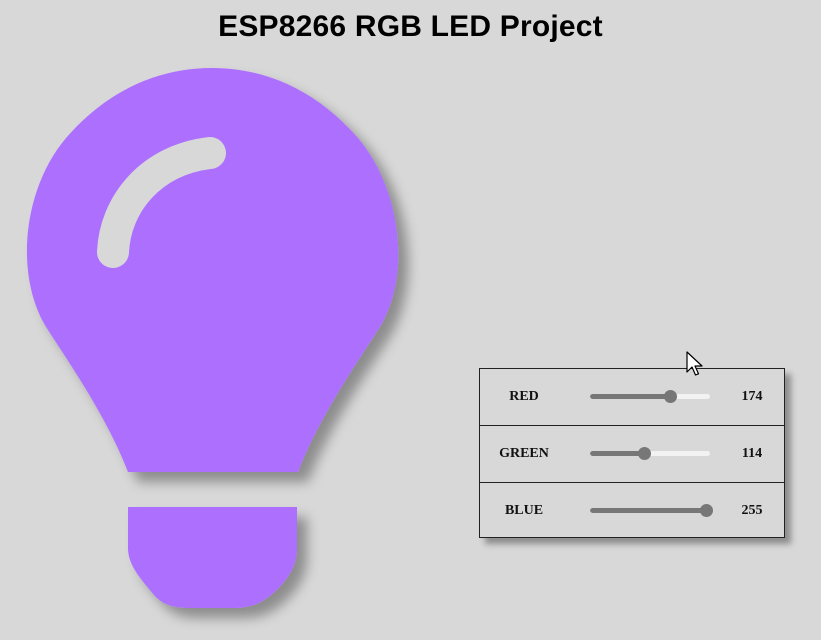 This screenshot has width=821, height=640. I want to click on red-control-row: RED 174, so click(632, 397).